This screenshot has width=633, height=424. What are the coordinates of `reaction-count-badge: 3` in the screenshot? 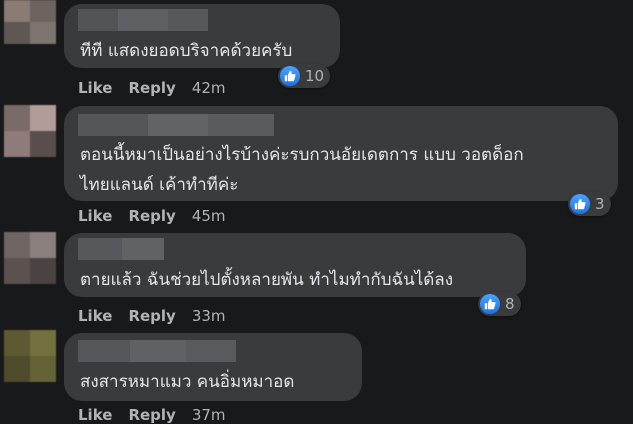 It's located at (589, 204).